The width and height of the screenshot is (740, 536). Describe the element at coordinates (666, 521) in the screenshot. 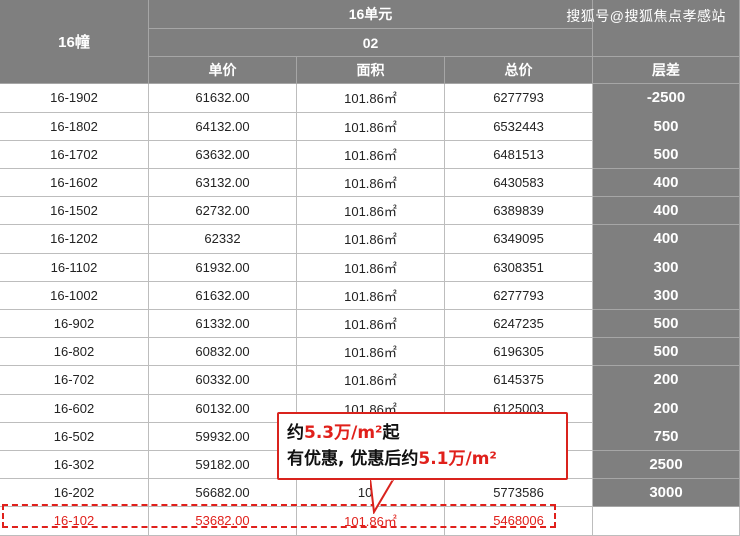

I see `floor-diff-cell` at that location.